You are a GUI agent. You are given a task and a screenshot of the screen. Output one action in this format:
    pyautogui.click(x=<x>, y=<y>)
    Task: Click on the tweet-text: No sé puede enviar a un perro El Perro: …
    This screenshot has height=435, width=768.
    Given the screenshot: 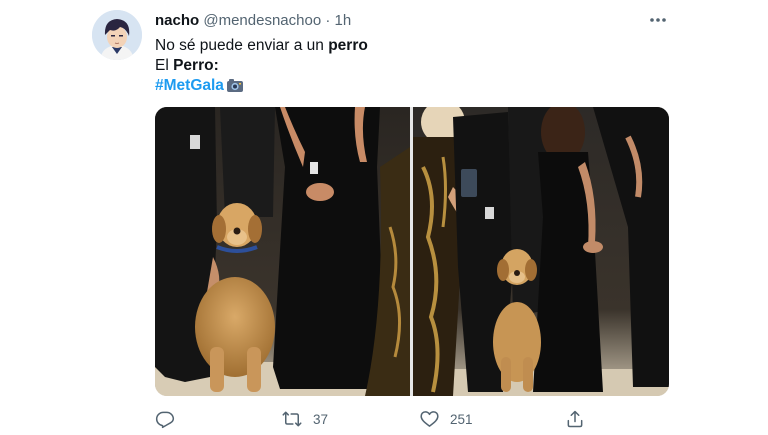 What is the action you would take?
    pyautogui.click(x=405, y=67)
    